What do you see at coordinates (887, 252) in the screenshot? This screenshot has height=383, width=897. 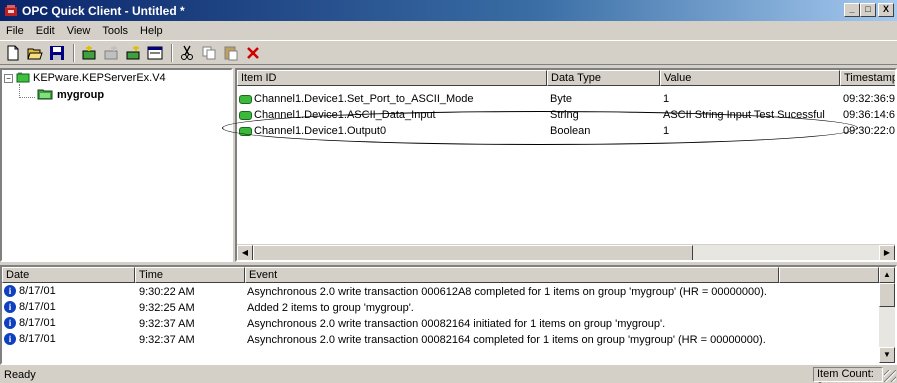 I see `scroll-right-icon: ▶` at bounding box center [887, 252].